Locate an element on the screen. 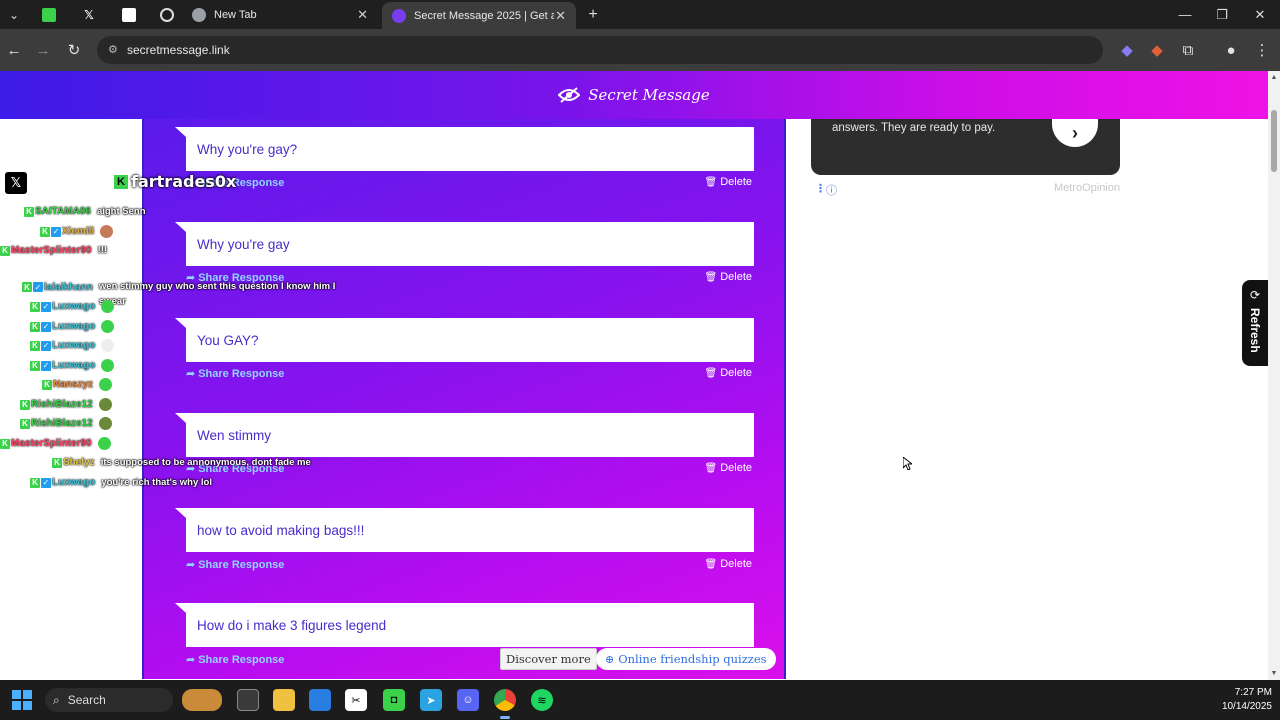  chat-message: K RishiBlaze12 is located at coordinates (66, 423).